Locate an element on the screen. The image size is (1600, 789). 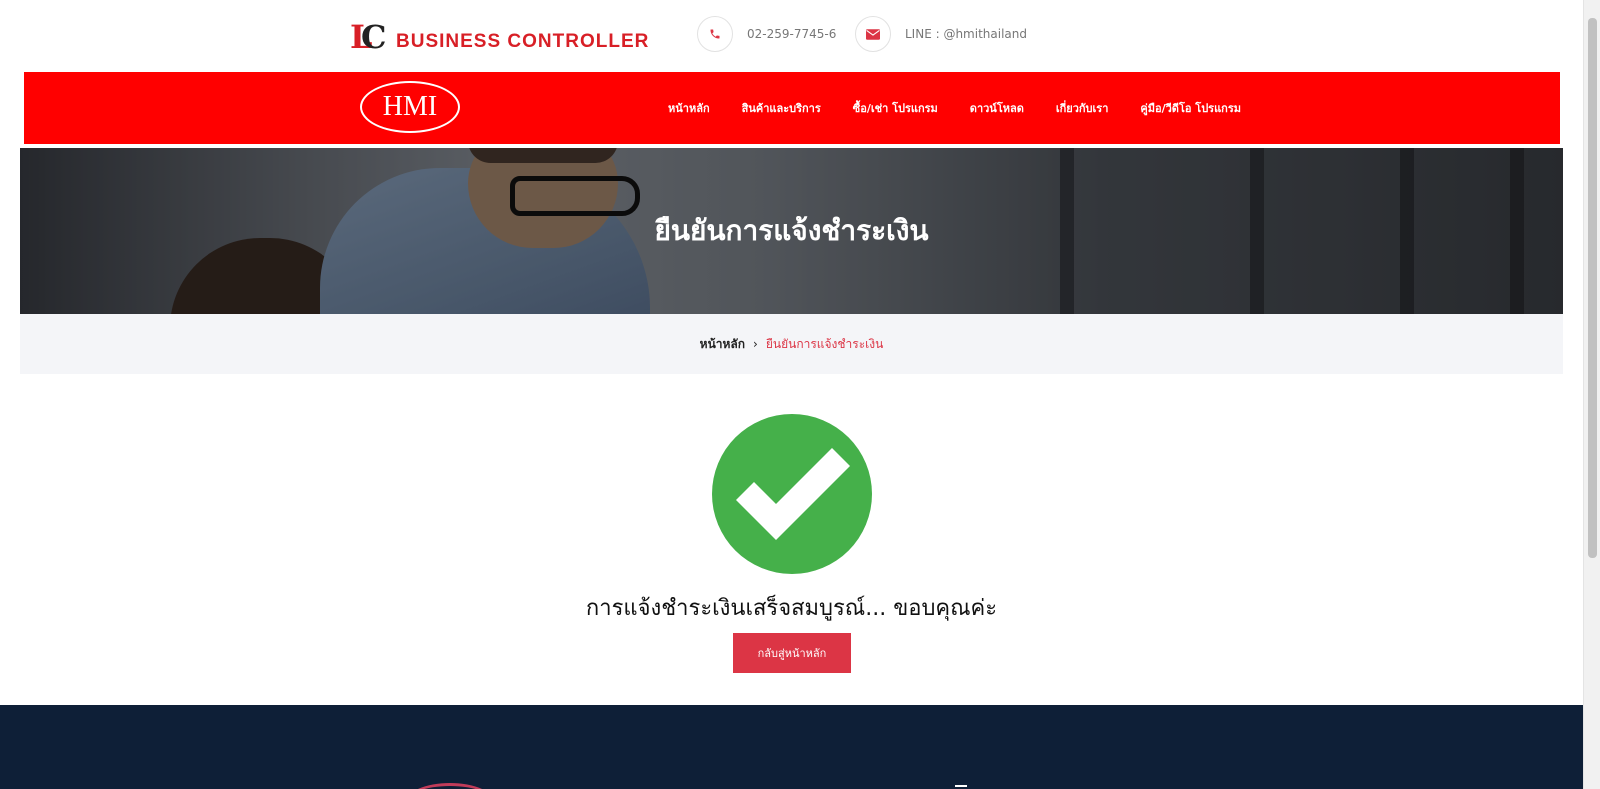
page-title: ยืนยันการแจ้งชำระเงิน is located at coordinates (791, 230).